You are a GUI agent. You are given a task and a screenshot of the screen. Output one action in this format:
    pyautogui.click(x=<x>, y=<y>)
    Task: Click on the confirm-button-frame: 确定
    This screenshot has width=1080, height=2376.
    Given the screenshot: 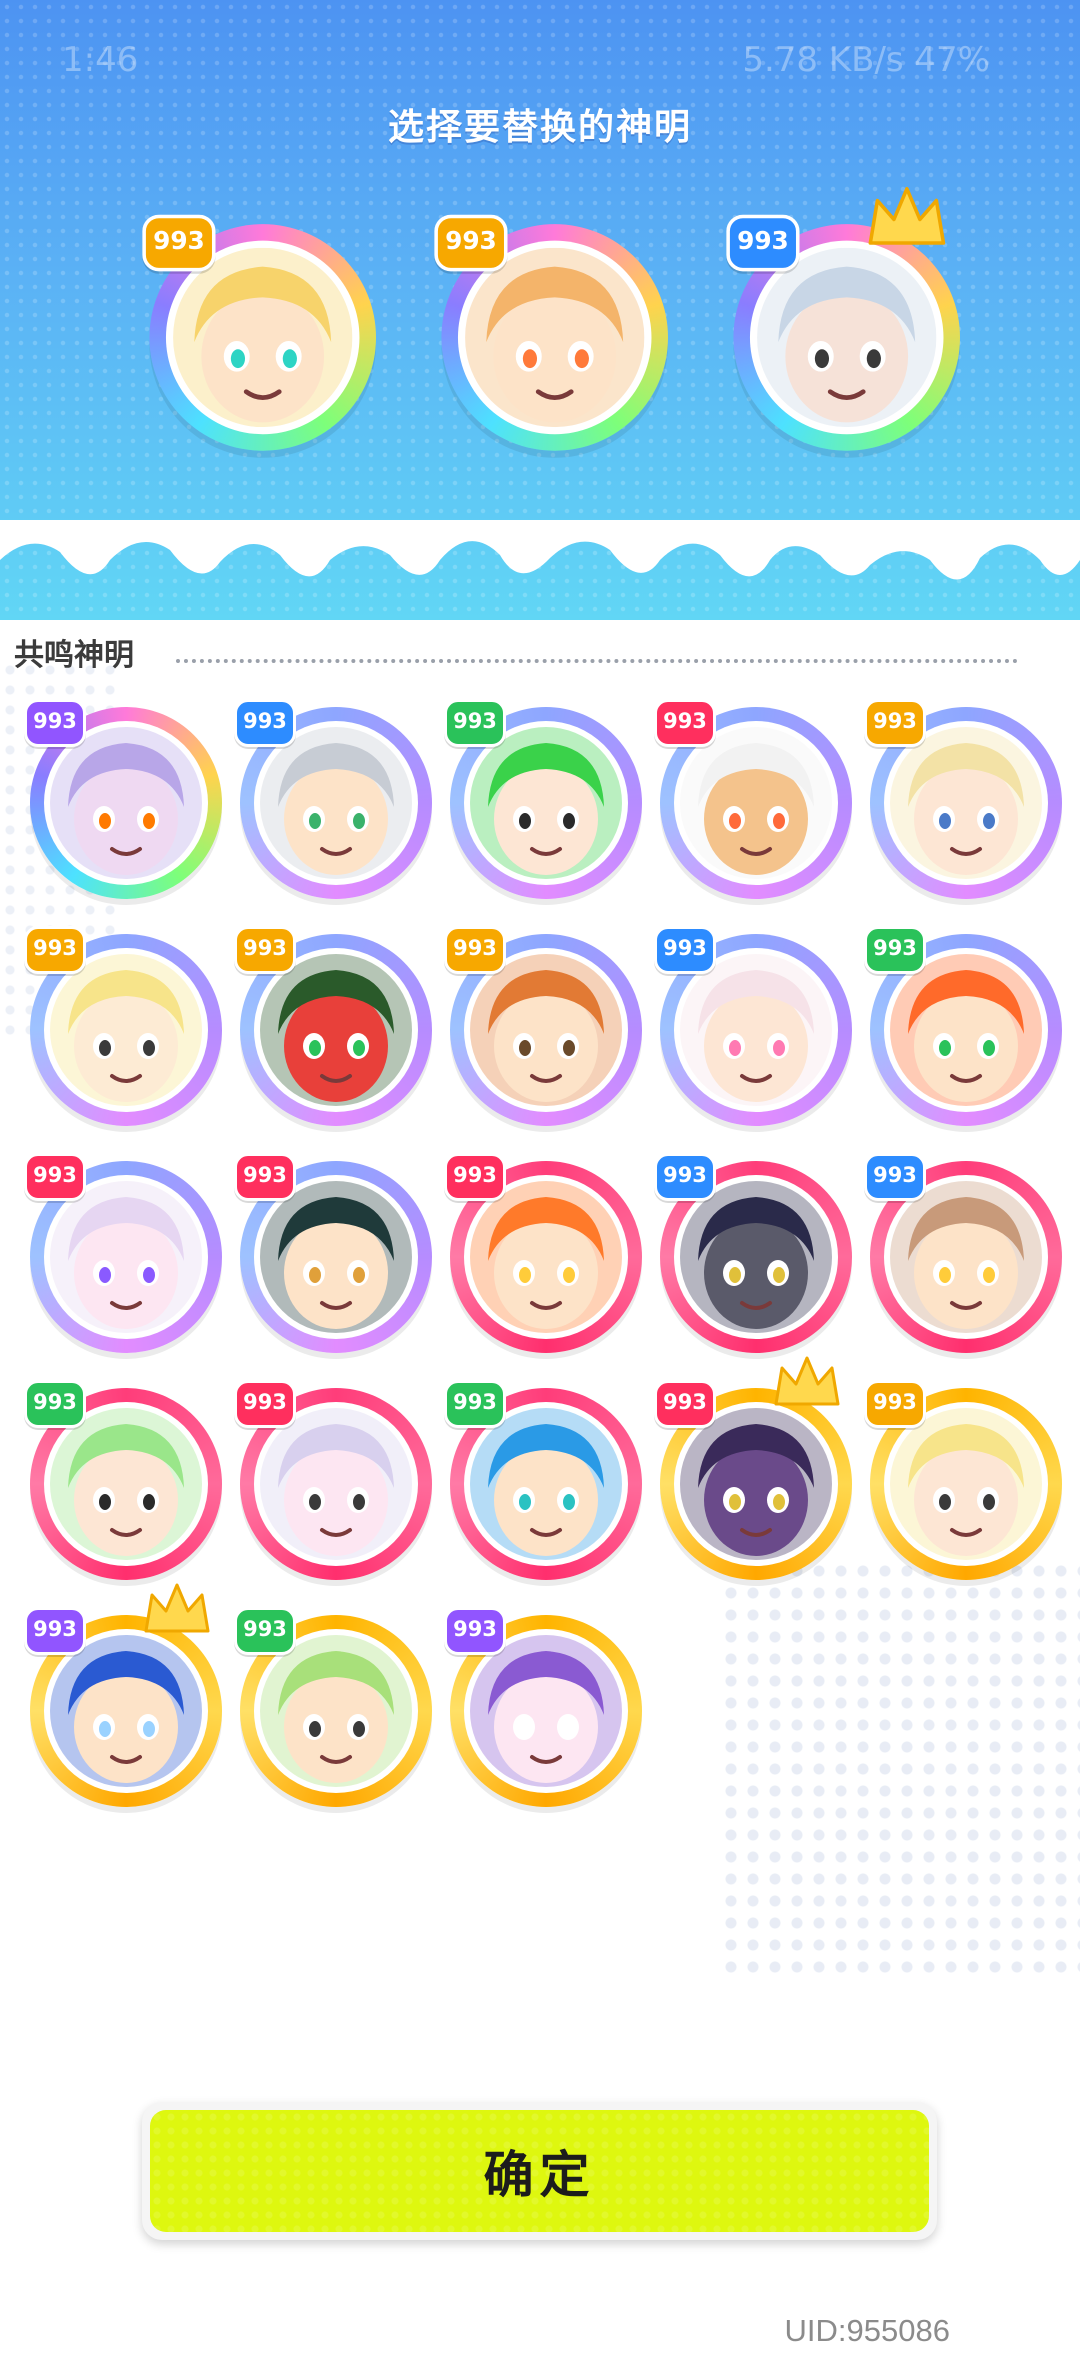 What is the action you would take?
    pyautogui.click(x=539, y=2171)
    